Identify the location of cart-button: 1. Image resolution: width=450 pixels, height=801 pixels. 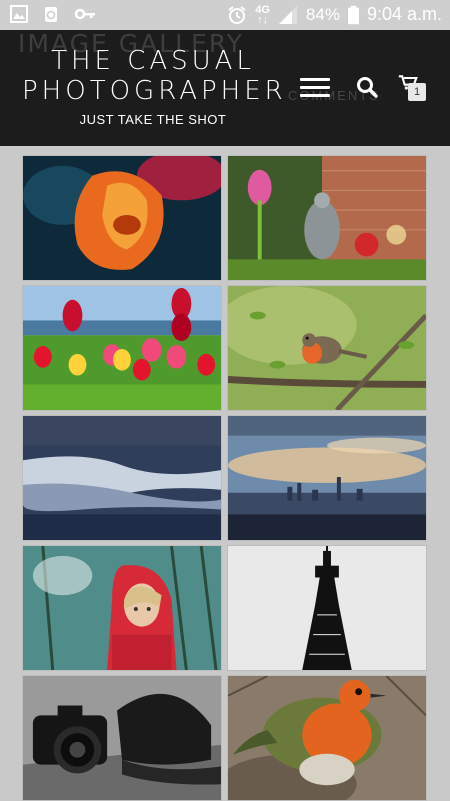
(413, 89).